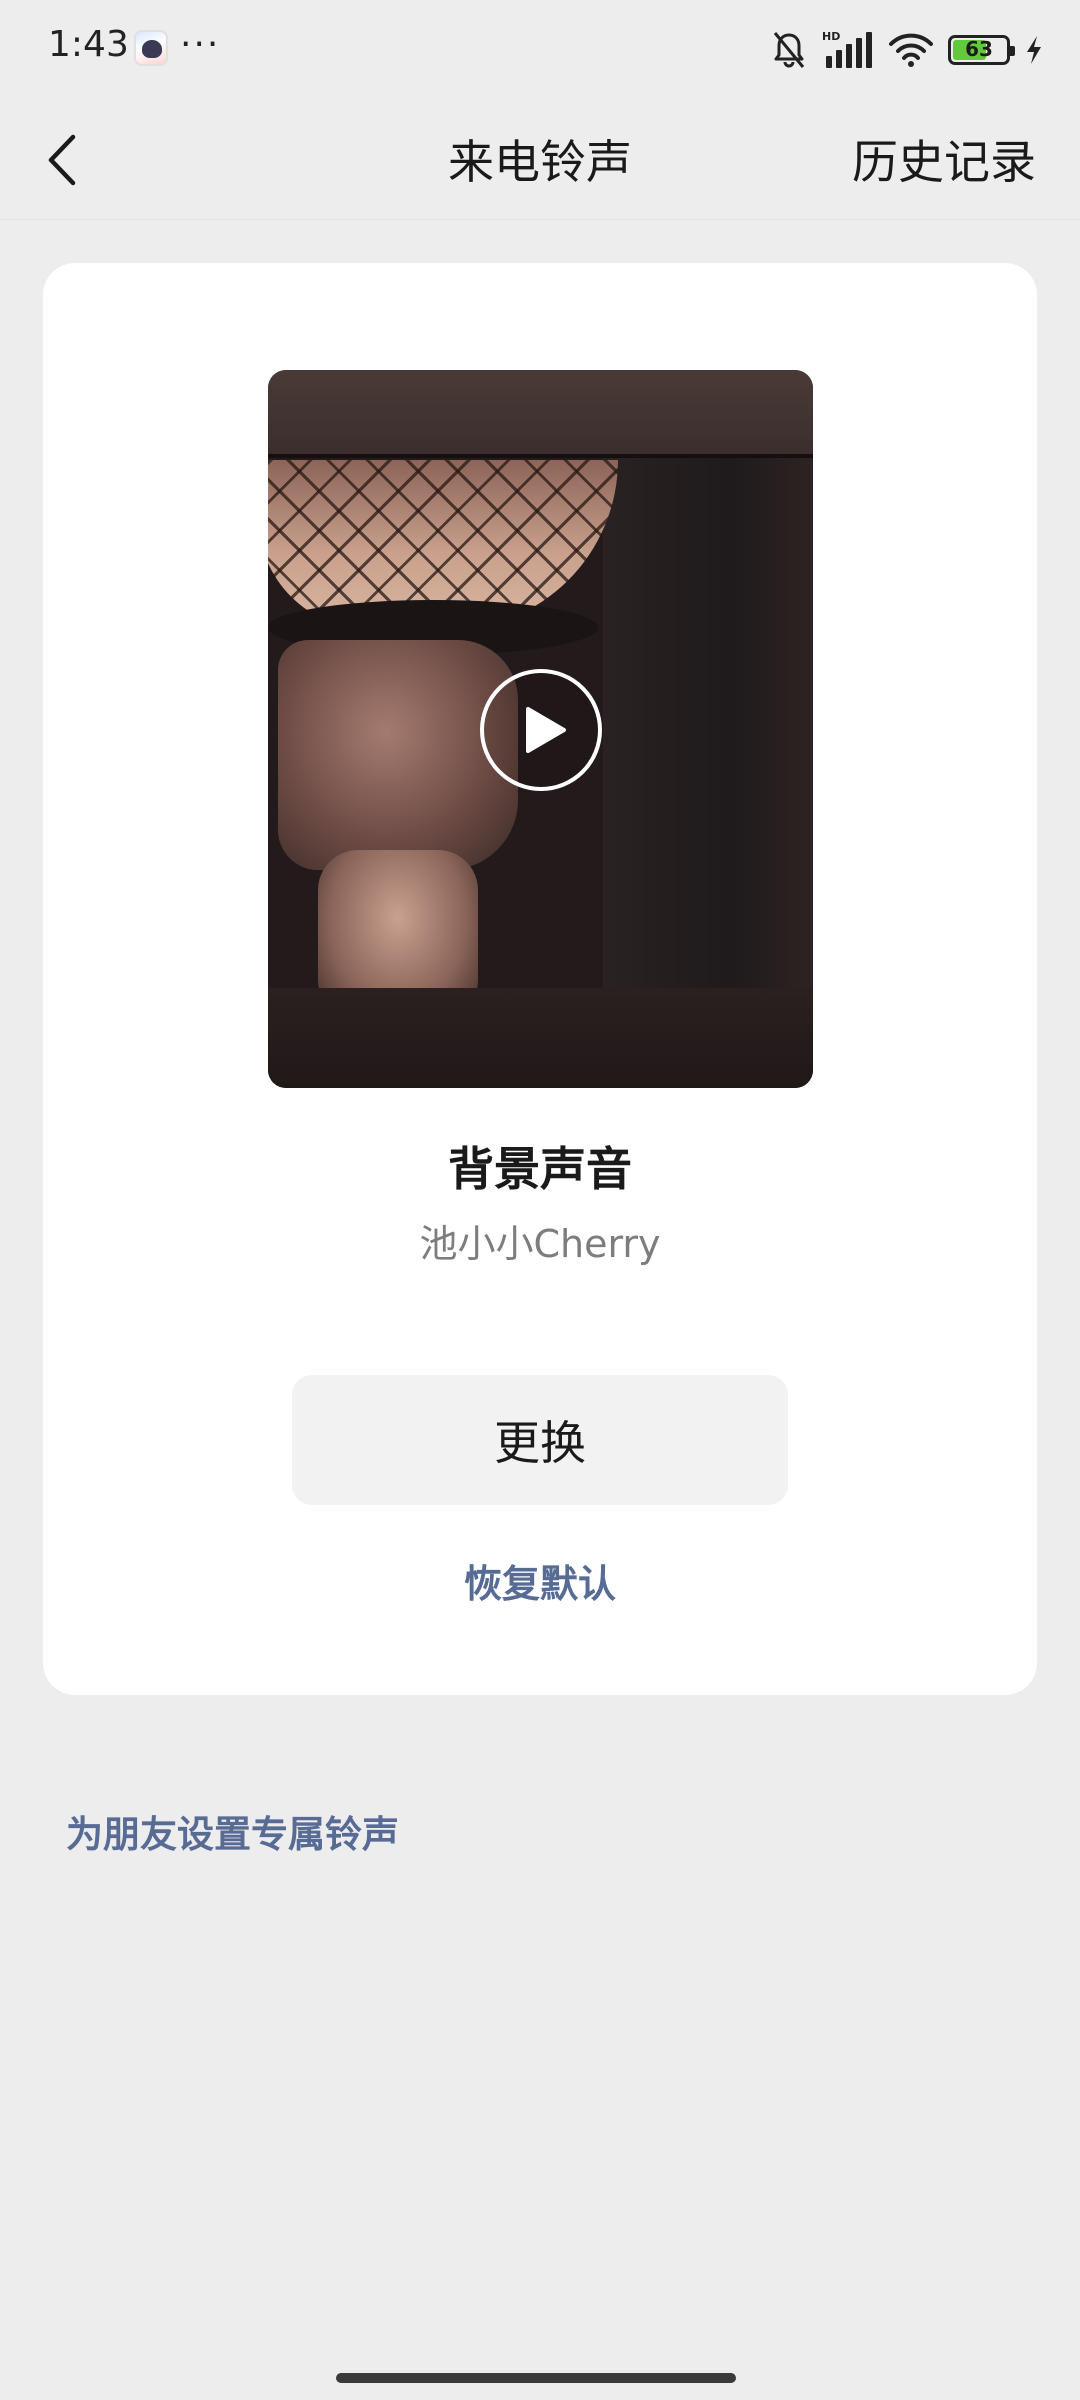 This screenshot has height=2400, width=1080. What do you see at coordinates (151, 48) in the screenshot?
I see `app-notification-icon` at bounding box center [151, 48].